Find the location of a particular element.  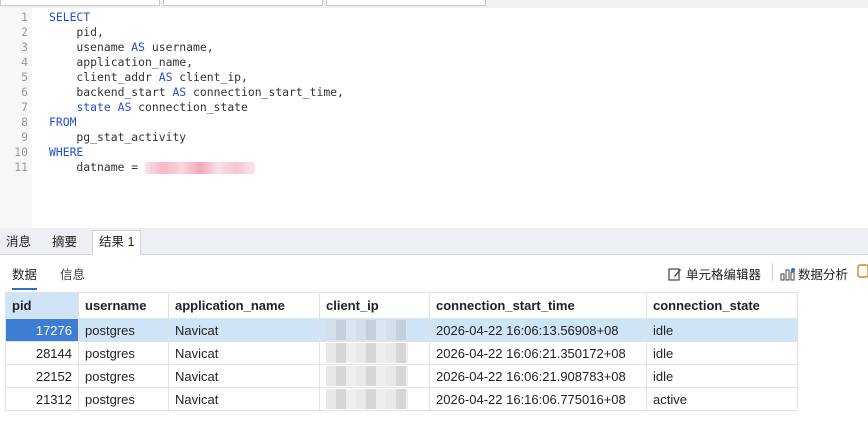

sql-text: pid, is located at coordinates (76, 32).